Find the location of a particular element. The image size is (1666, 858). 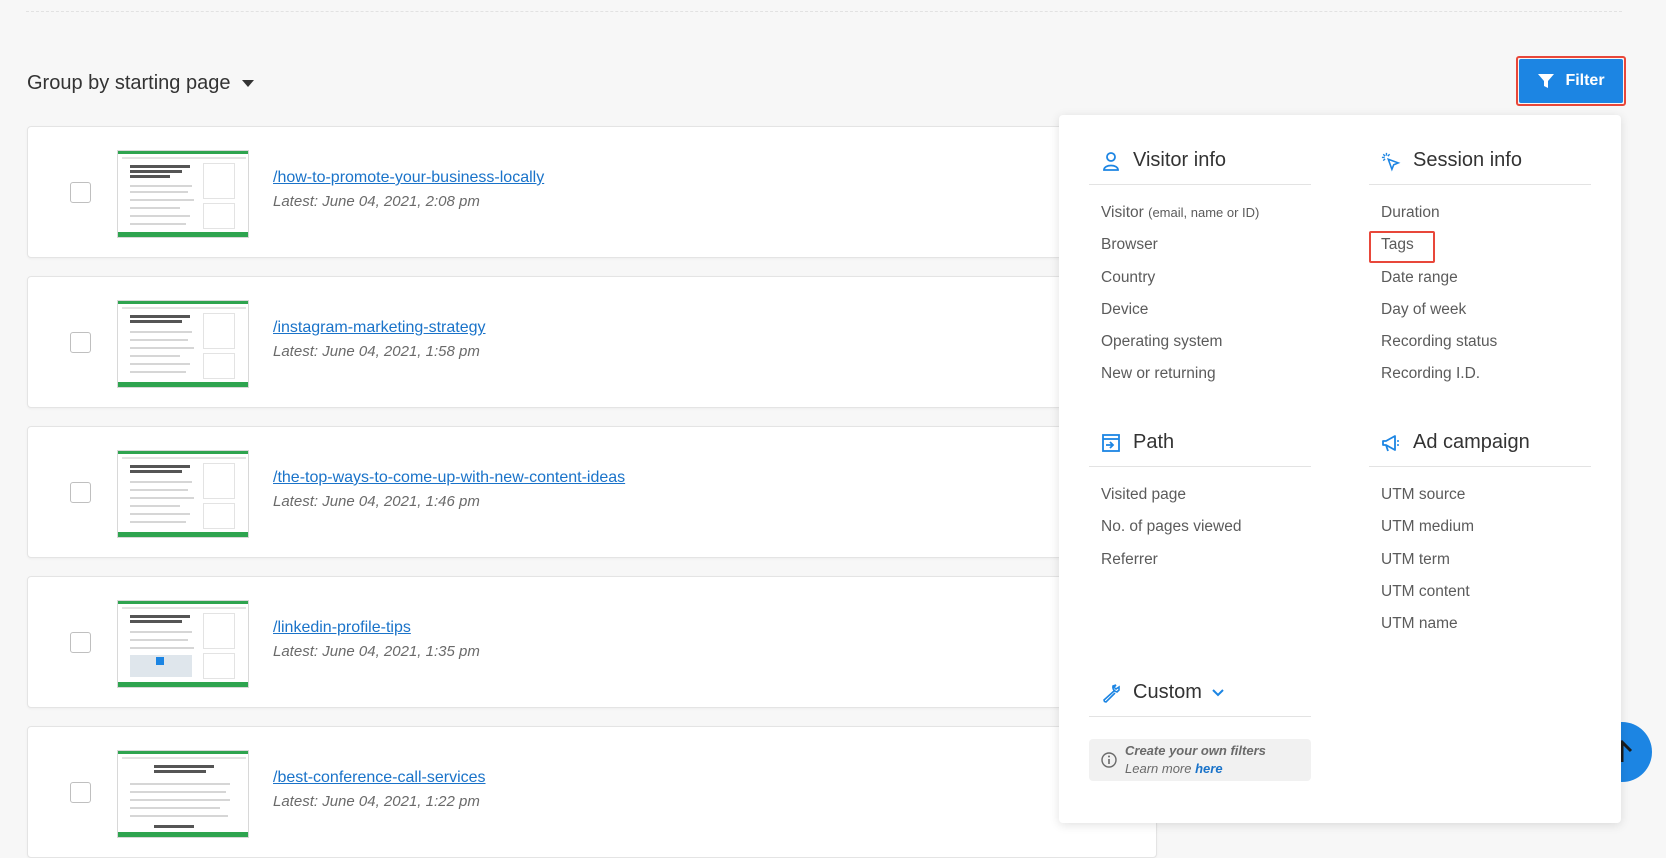

filter-option-date-range: Date range is located at coordinates (1480, 278).